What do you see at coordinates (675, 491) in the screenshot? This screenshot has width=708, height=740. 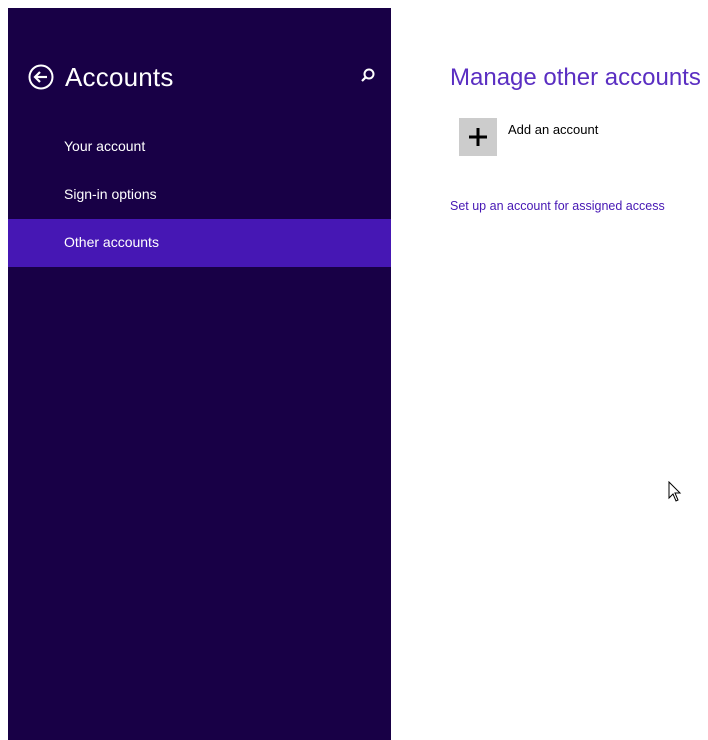 I see `mouse-pointer-icon` at bounding box center [675, 491].